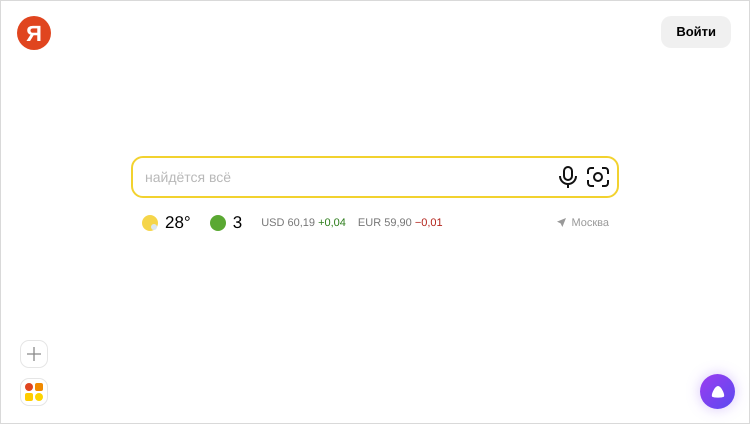 This screenshot has width=750, height=424. I want to click on add-button, so click(34, 354).